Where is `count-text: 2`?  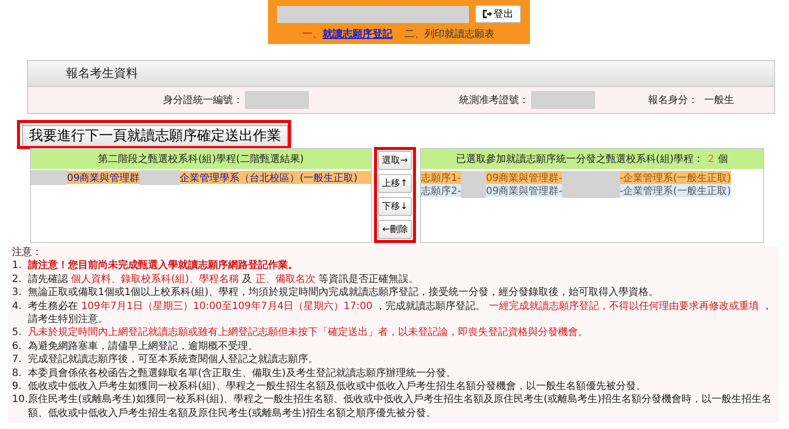 count-text: 2 is located at coordinates (711, 159).